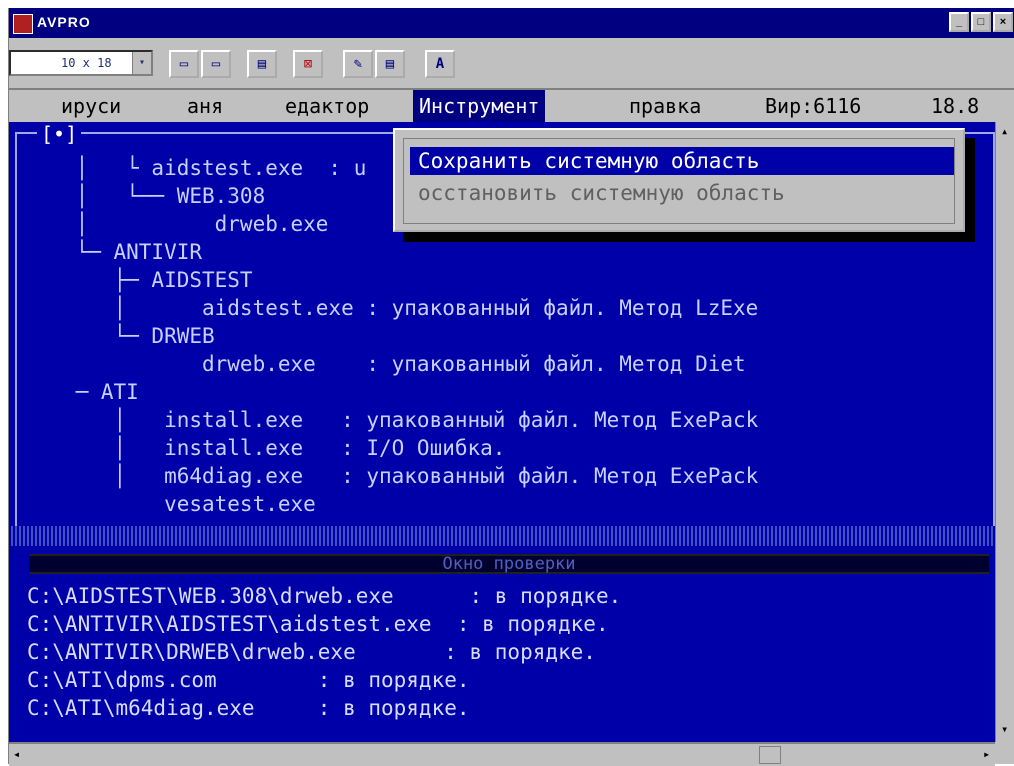 The image size is (1014, 766). What do you see at coordinates (511, 64) in the screenshot?
I see `toolbar: 10 x 18 ▾ ▭ ▭ ▤ ⊠ ✎ ▤ A` at bounding box center [511, 64].